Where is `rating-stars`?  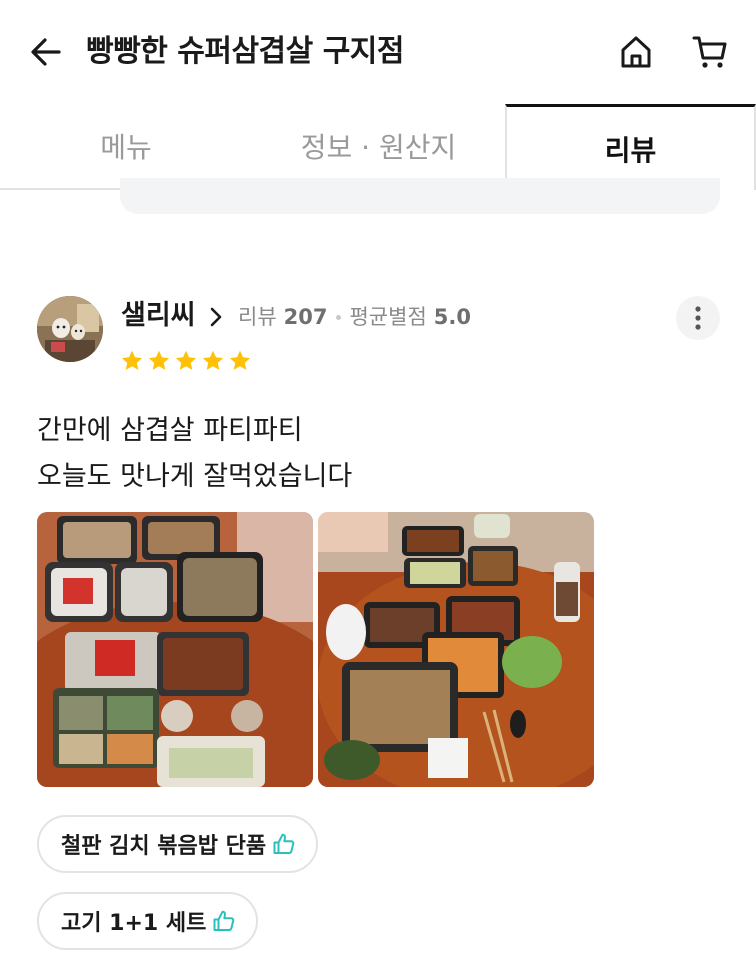
rating-stars is located at coordinates (186, 361).